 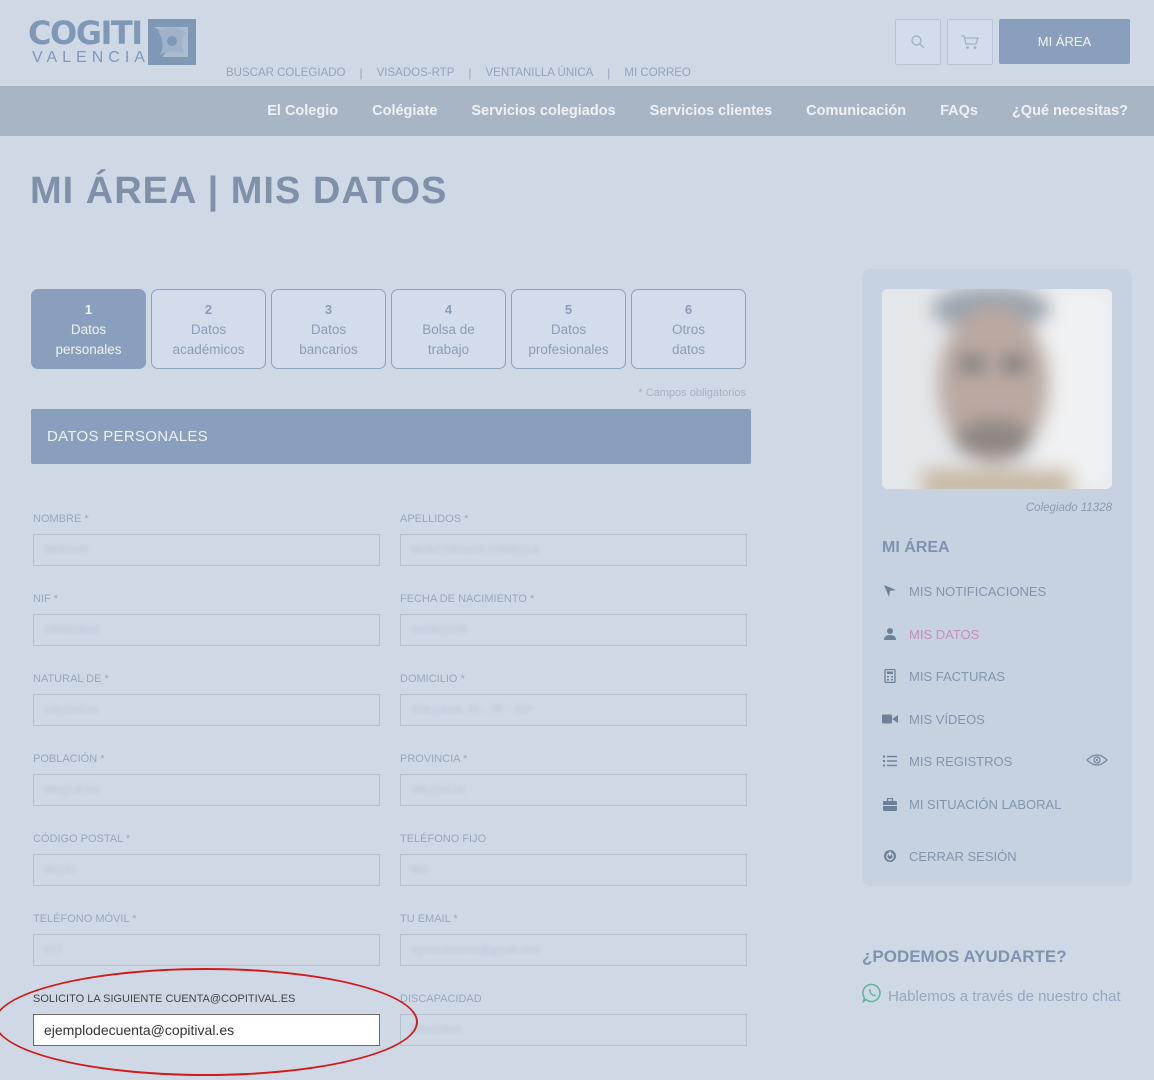 What do you see at coordinates (959, 111) in the screenshot?
I see `nav-item-faqs: FAQs` at bounding box center [959, 111].